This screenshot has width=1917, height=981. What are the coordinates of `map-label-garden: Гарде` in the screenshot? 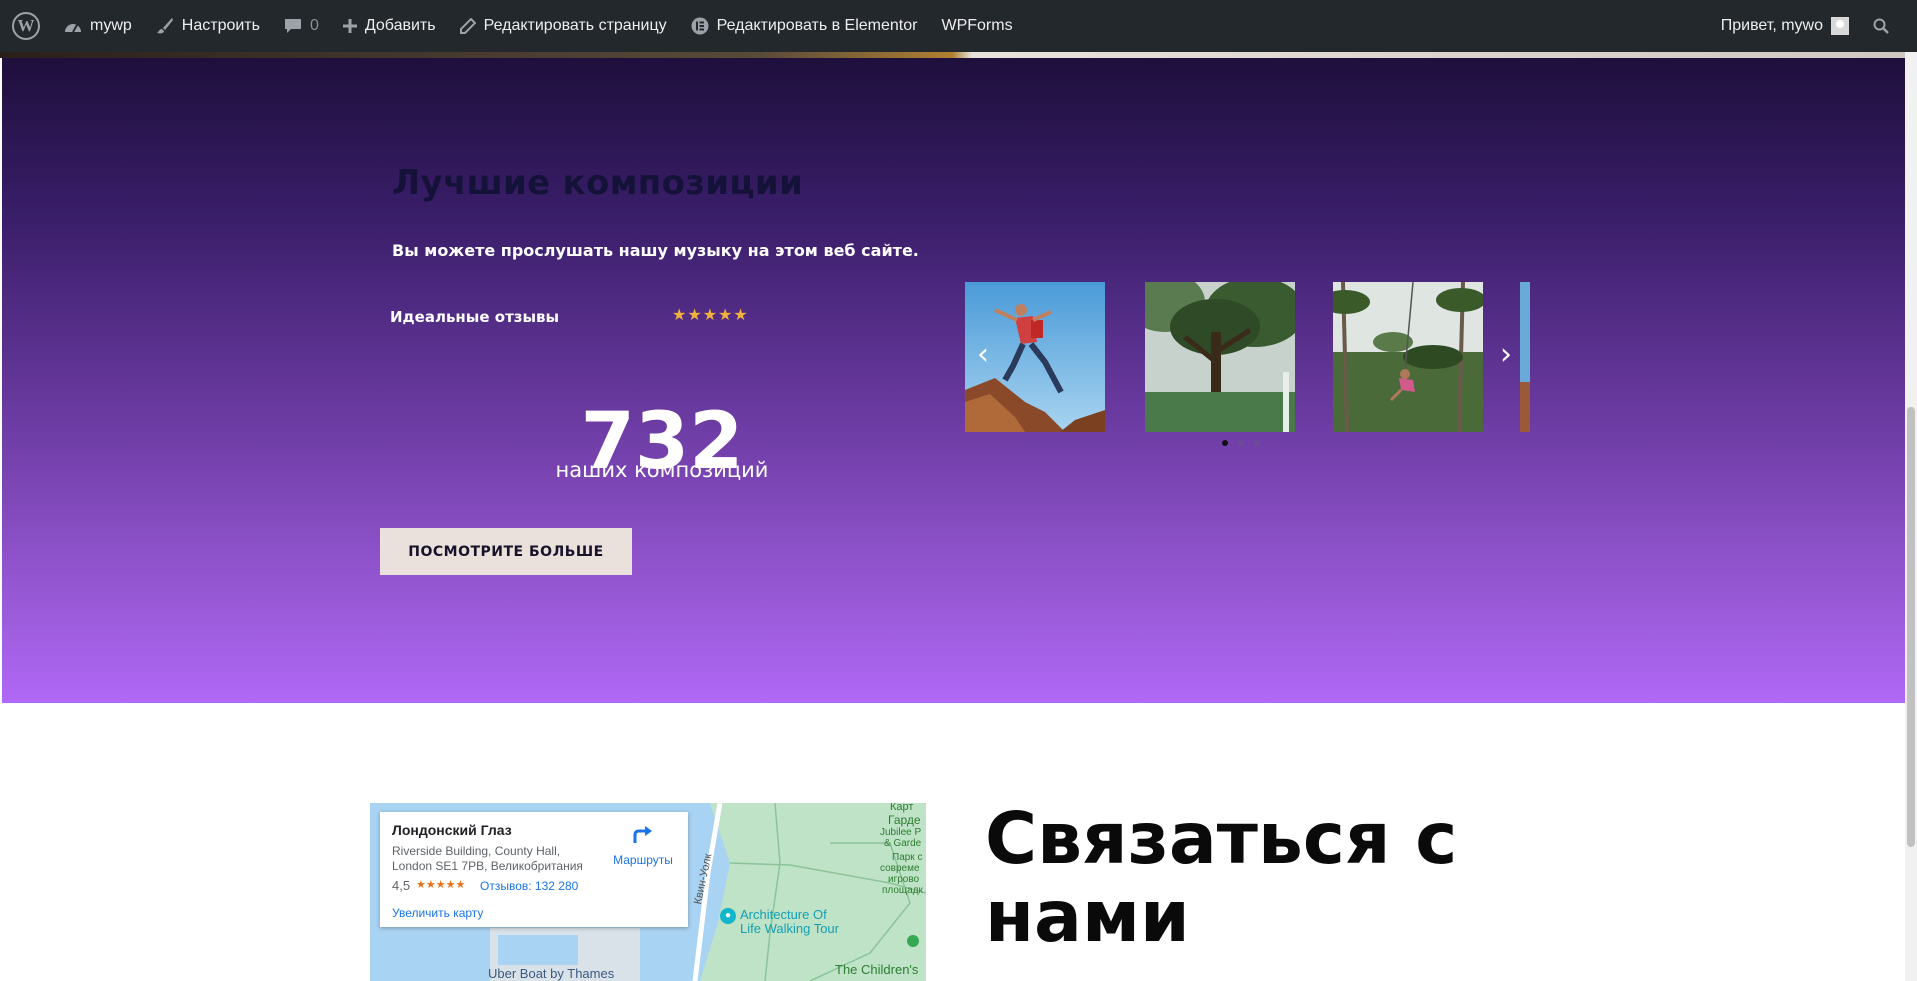 It's located at (904, 820).